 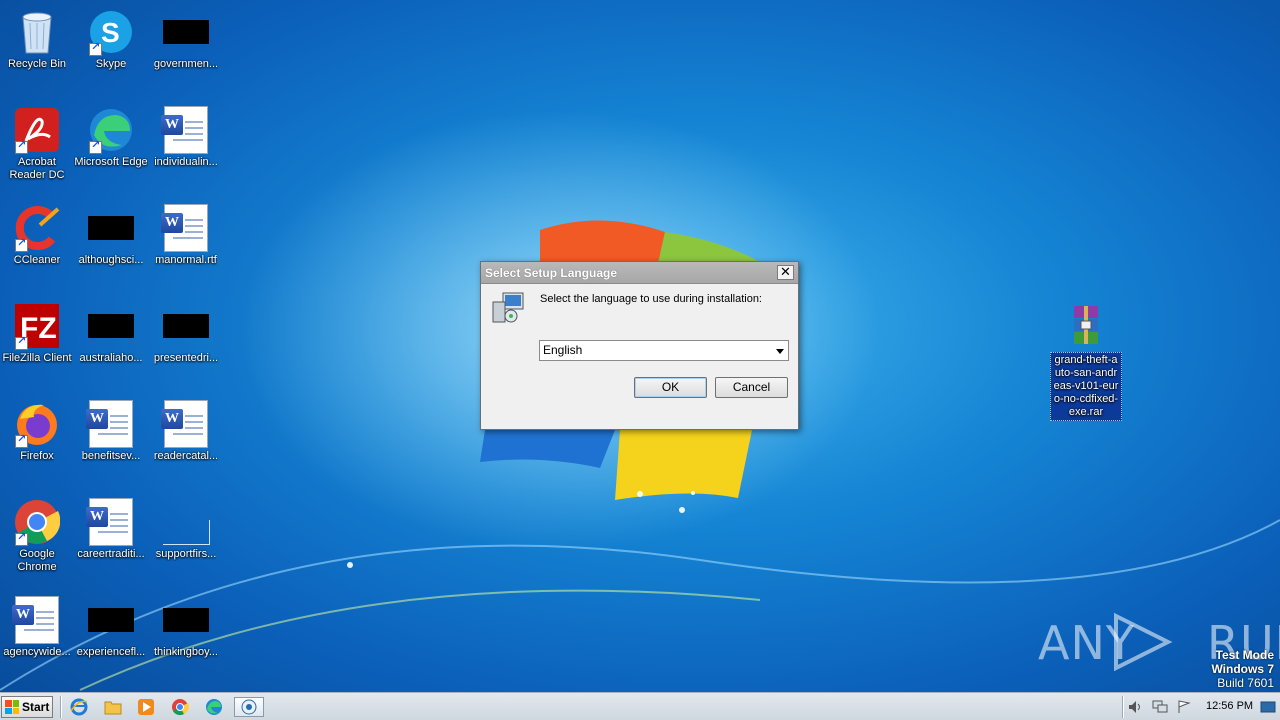 I want to click on desktop-icon-edge: Microsoft Edge, so click(x=111, y=137).